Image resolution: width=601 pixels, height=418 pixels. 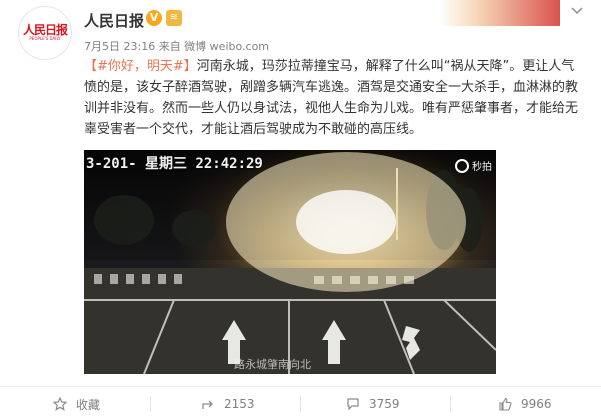 I want to click on chevron-down-icon, so click(x=577, y=12).